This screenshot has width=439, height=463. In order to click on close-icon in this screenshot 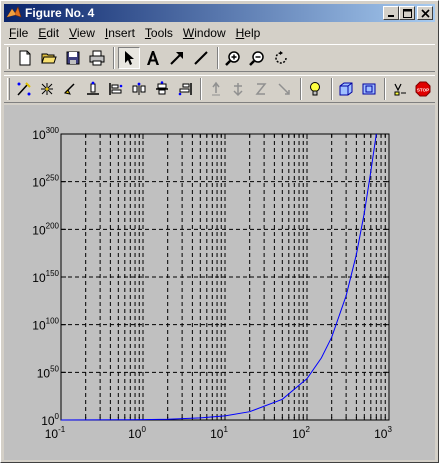, I will do `click(425, 13)`.